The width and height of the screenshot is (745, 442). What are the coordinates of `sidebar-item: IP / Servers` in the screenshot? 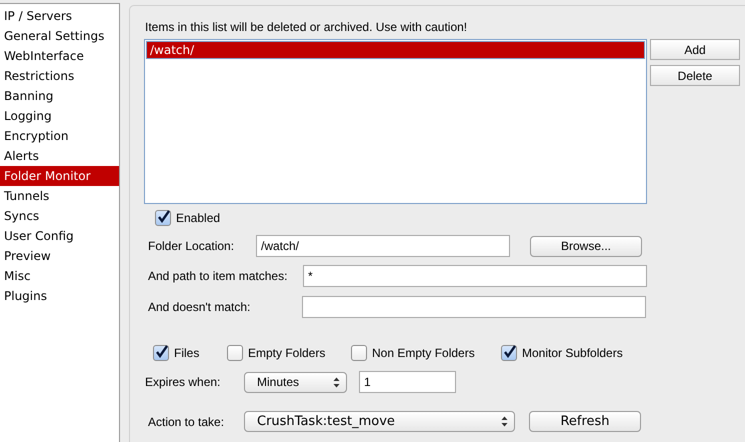 It's located at (59, 16).